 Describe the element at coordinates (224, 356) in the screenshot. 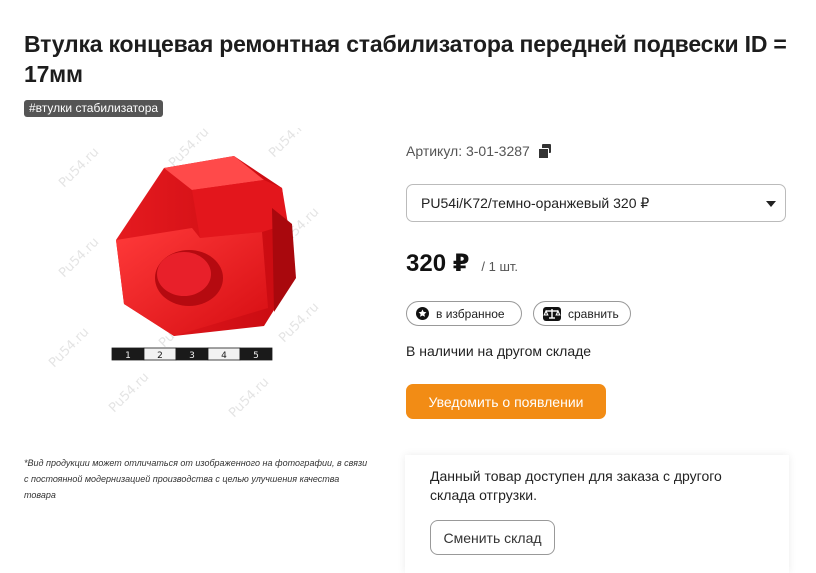

I see `ruler-mark-label: 4` at that location.